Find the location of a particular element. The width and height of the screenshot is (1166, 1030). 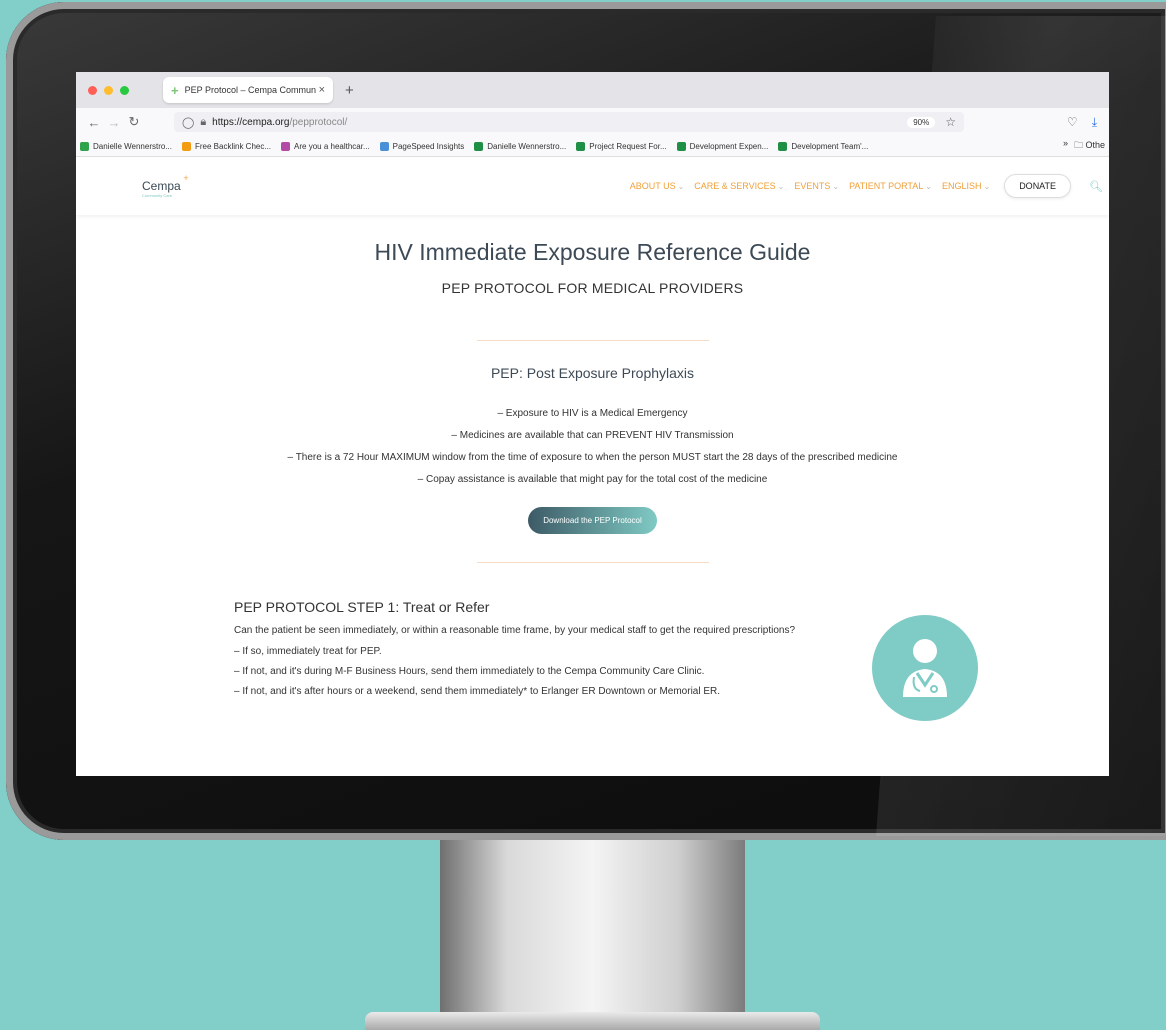

close-window-button is located at coordinates (92, 90).